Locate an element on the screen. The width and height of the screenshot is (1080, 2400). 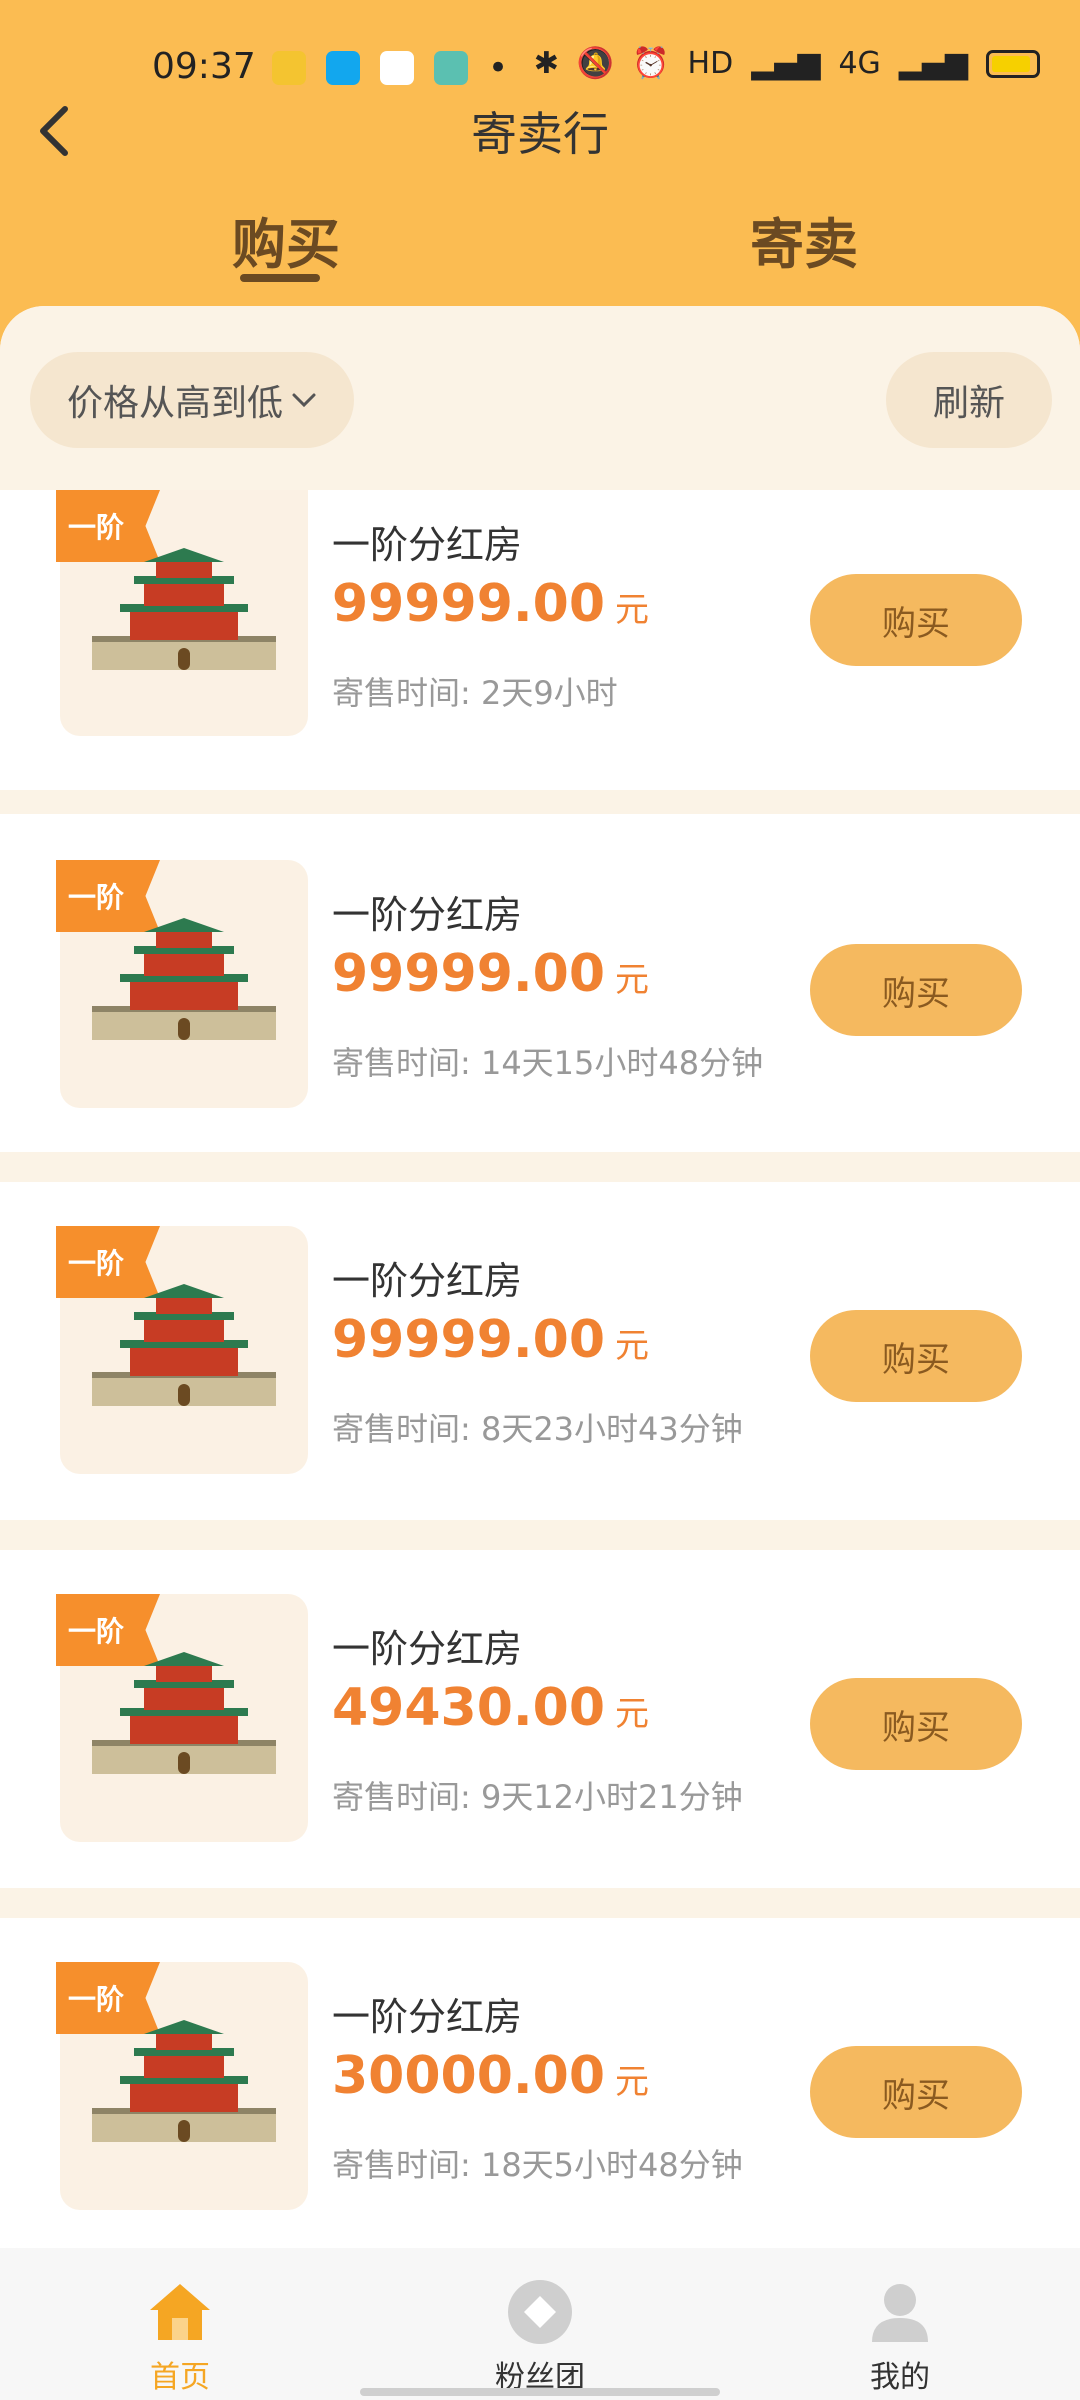
consign-time: 寄售时间: 8天23小时43分钟 is located at coordinates (537, 1429).